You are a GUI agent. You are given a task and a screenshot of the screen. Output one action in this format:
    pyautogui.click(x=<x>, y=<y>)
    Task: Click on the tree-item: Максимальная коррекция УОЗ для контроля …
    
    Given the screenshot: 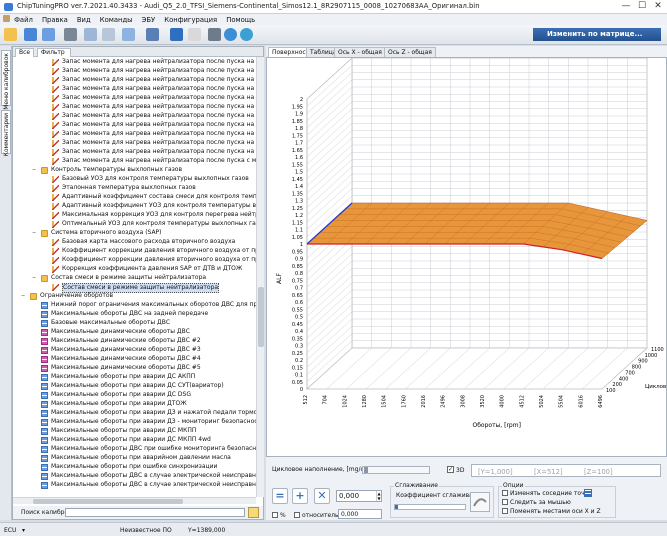 What is the action you would take?
    pyautogui.click(x=134, y=215)
    